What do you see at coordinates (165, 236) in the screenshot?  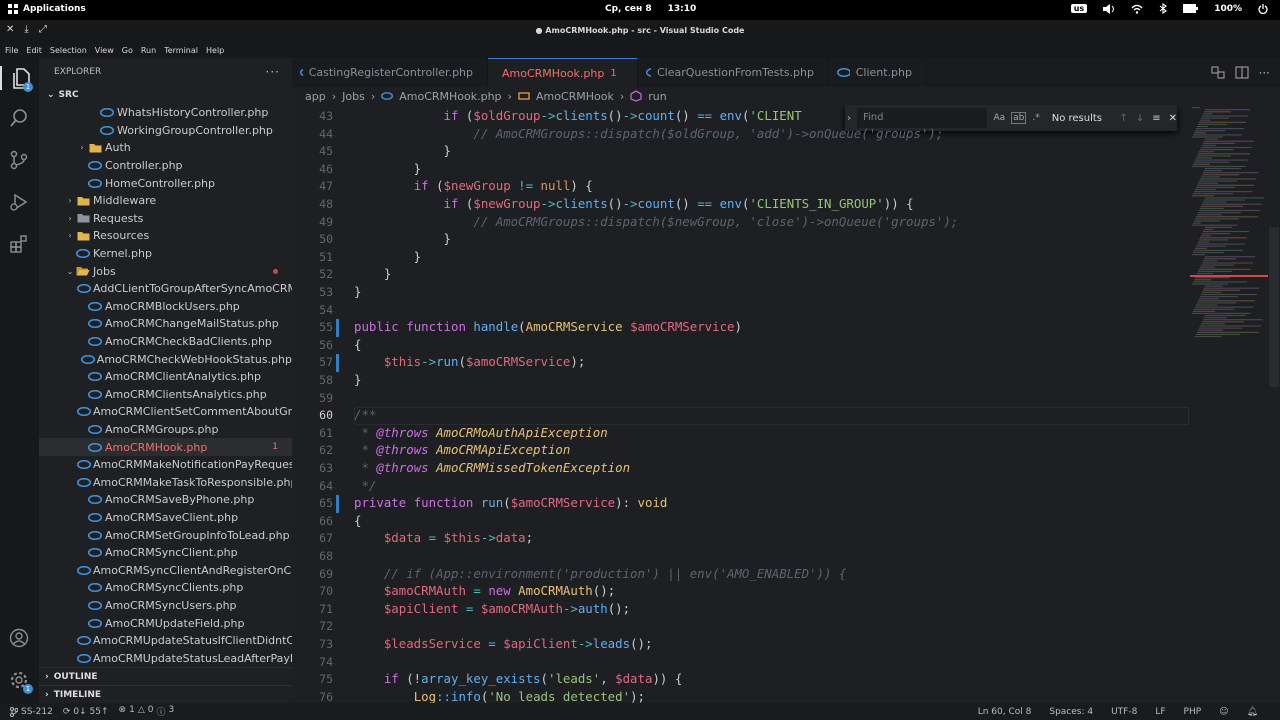 I see `tree-folder: › Resources` at bounding box center [165, 236].